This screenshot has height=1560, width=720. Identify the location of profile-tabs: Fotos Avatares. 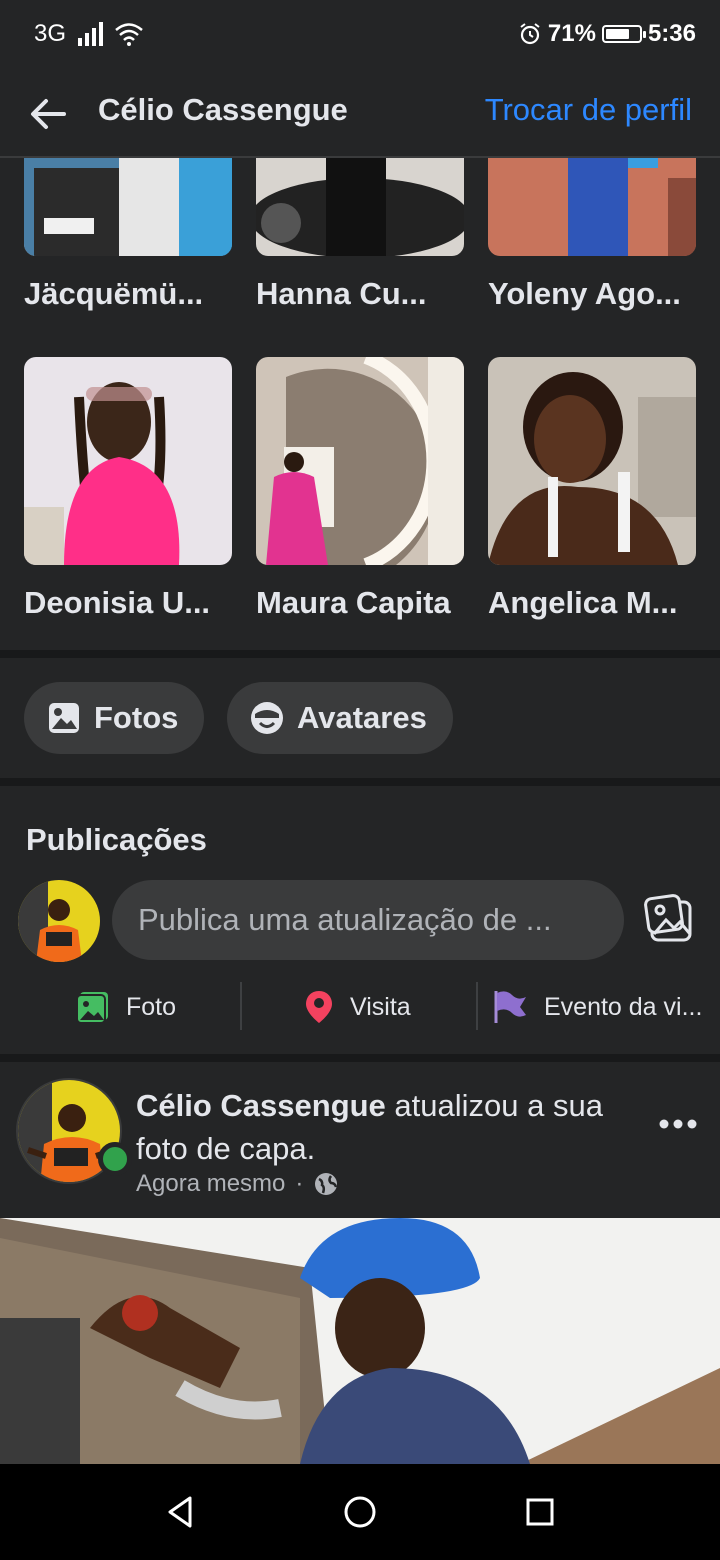
(360, 718).